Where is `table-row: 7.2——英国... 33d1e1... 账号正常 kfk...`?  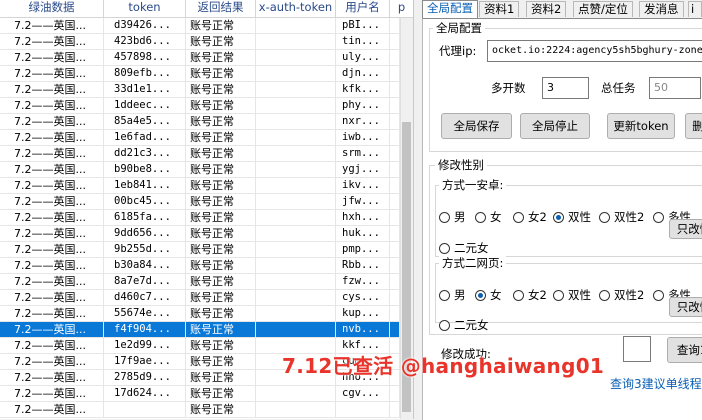 table-row: 7.2——英国... 33d1e1... 账号正常 kfk... is located at coordinates (200, 90).